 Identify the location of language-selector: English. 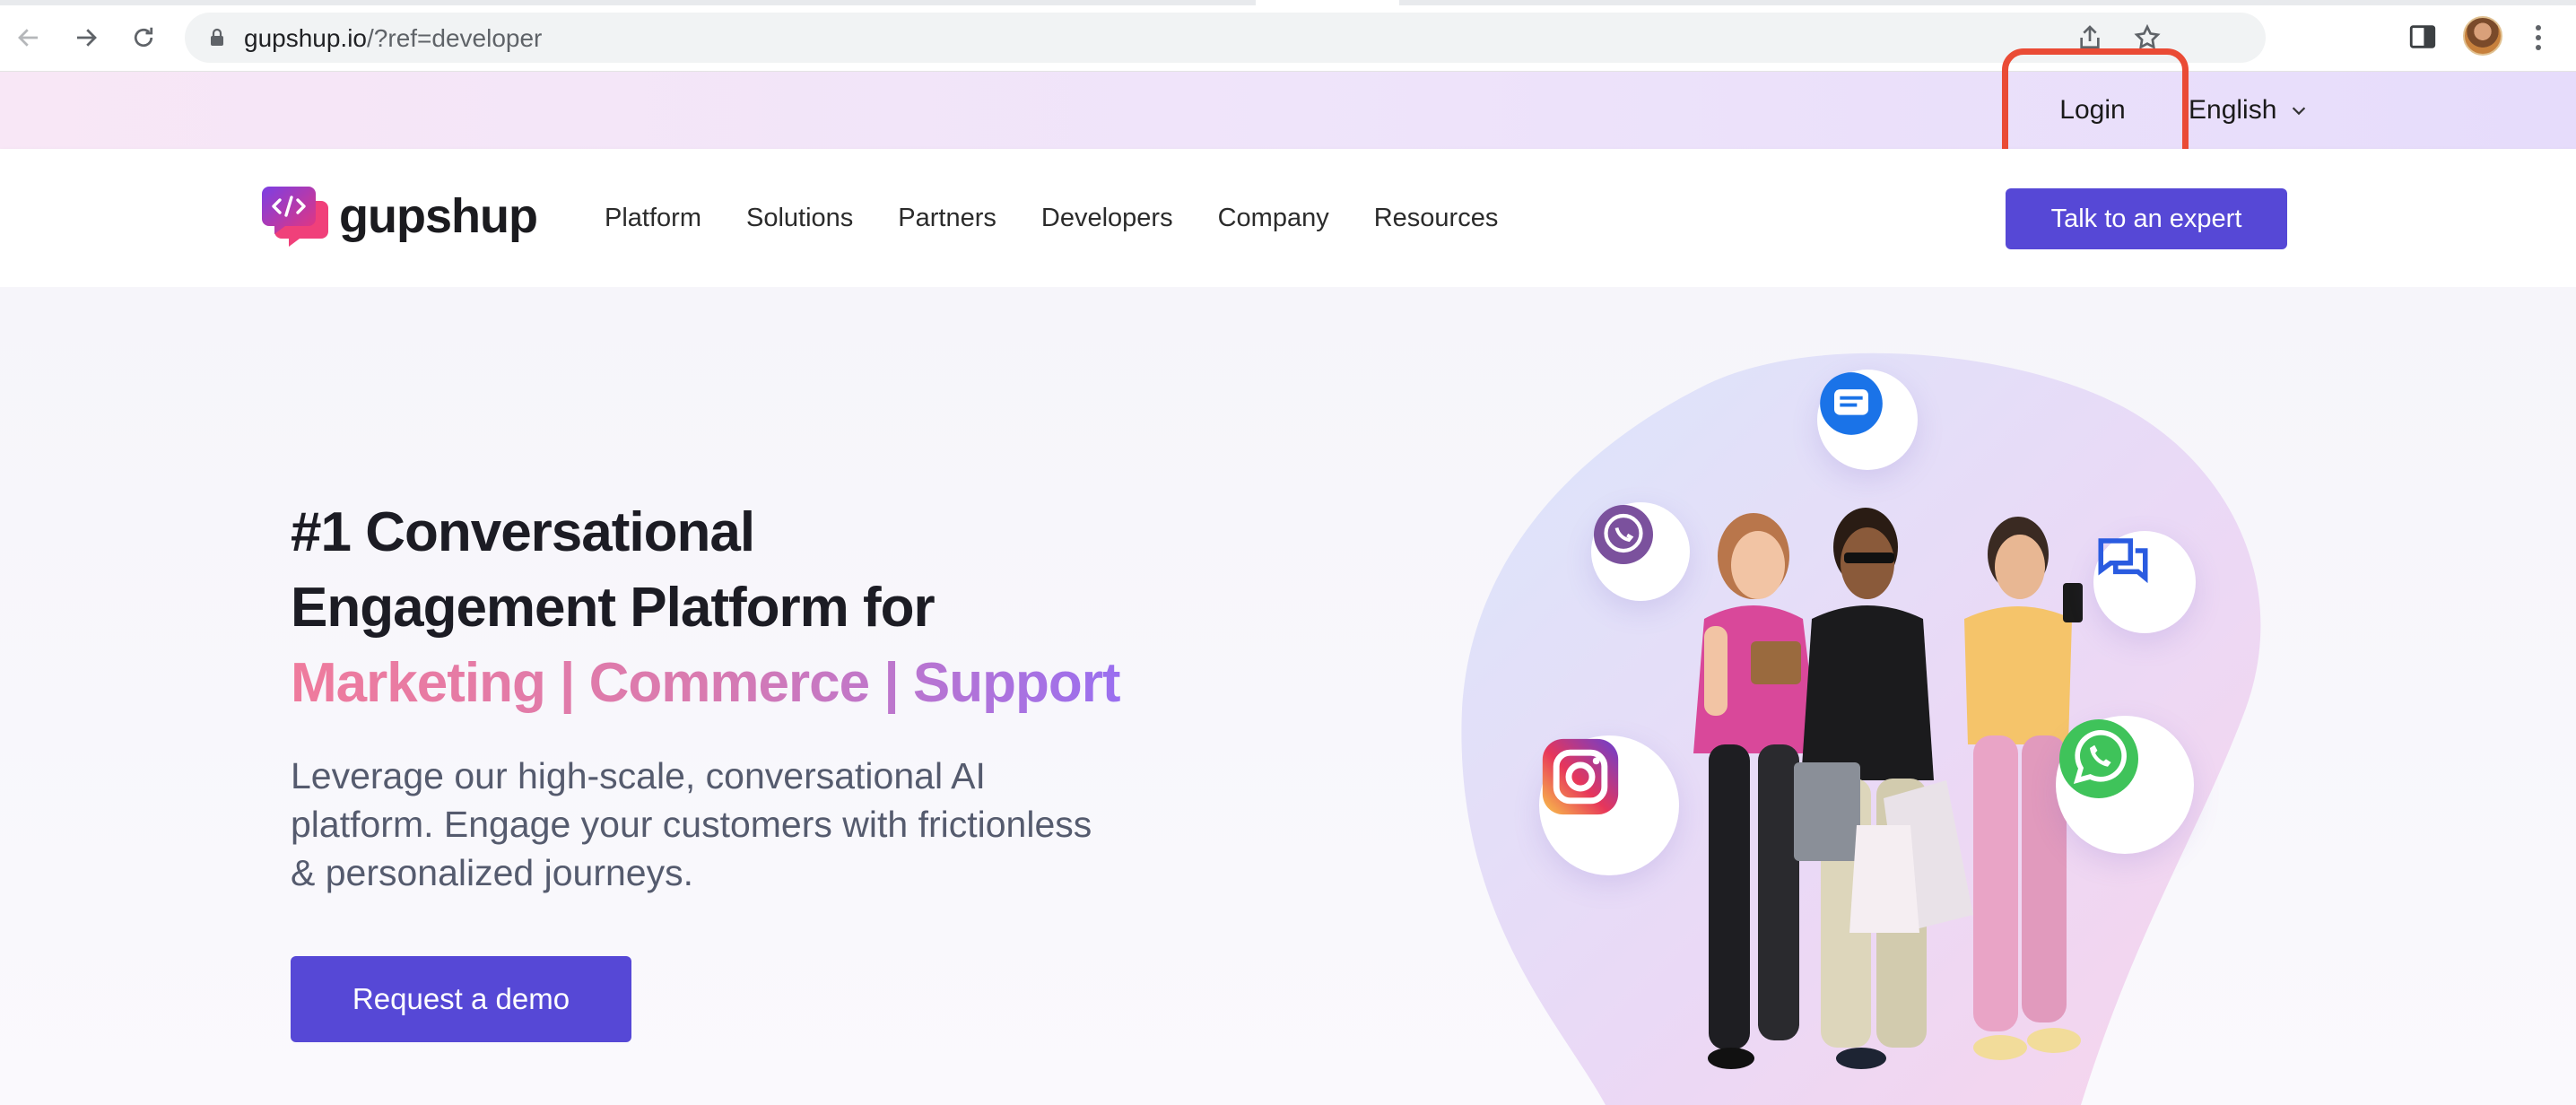
(2249, 110).